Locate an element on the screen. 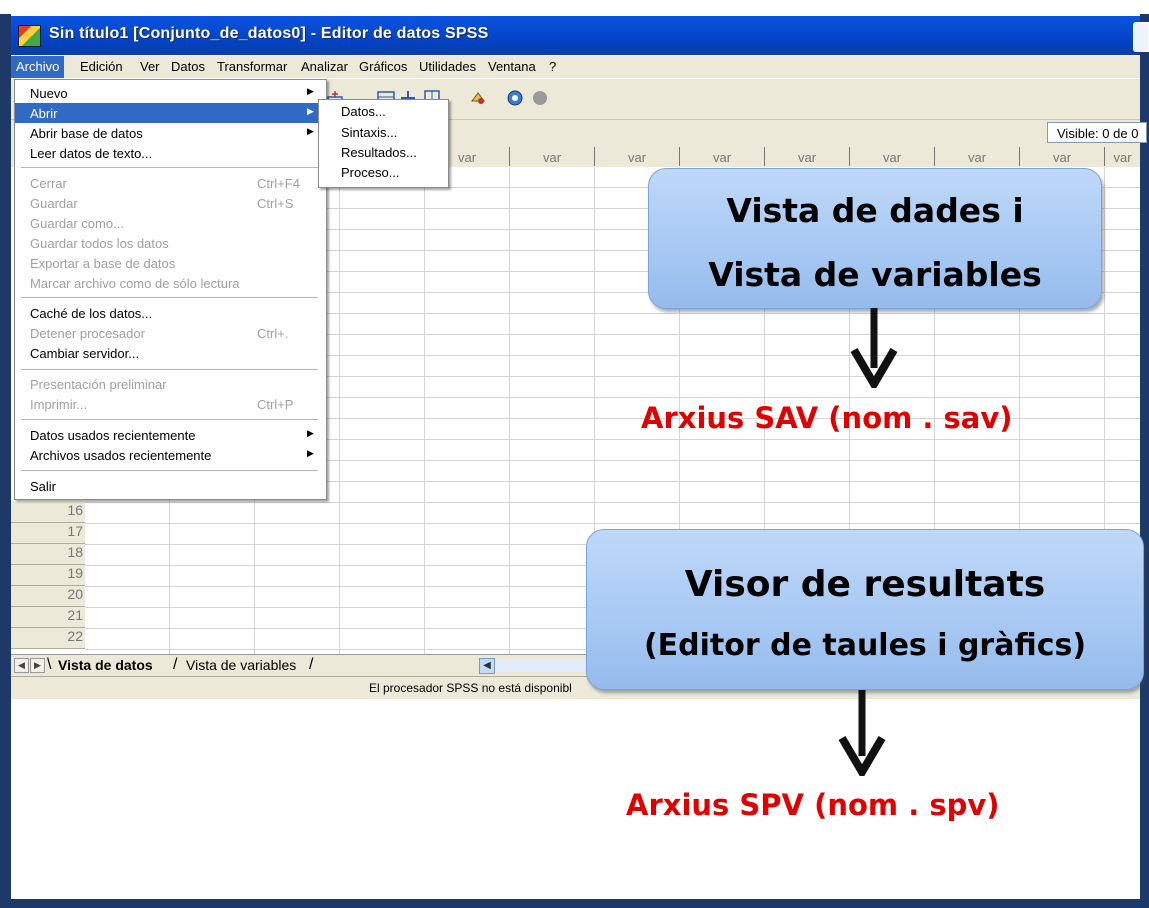  menu-item-label: Salir is located at coordinates (43, 486).